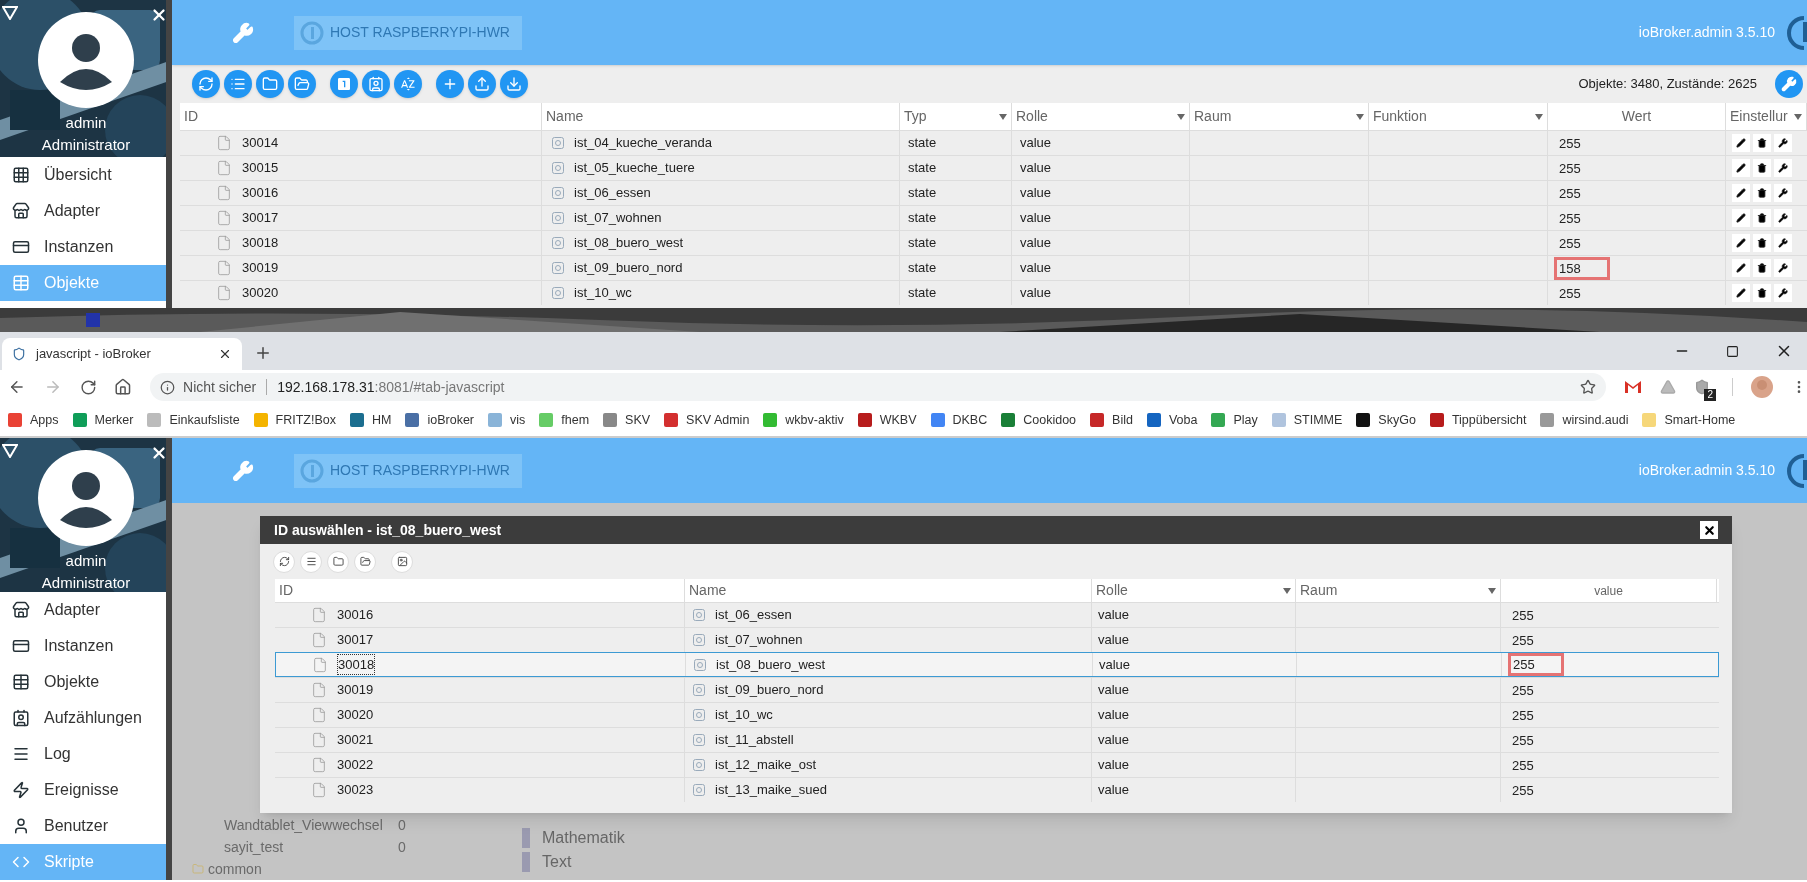  What do you see at coordinates (997, 739) in the screenshot?
I see `table-row: 30021 ist_11_abstell value 255` at bounding box center [997, 739].